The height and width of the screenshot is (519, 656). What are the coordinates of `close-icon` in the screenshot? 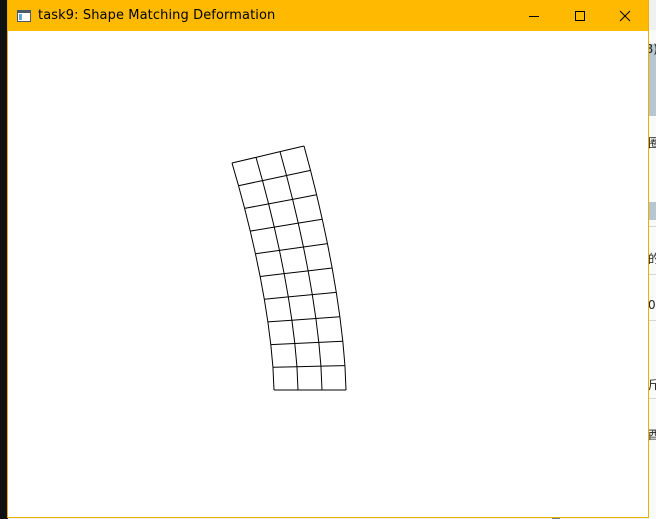 It's located at (625, 15).